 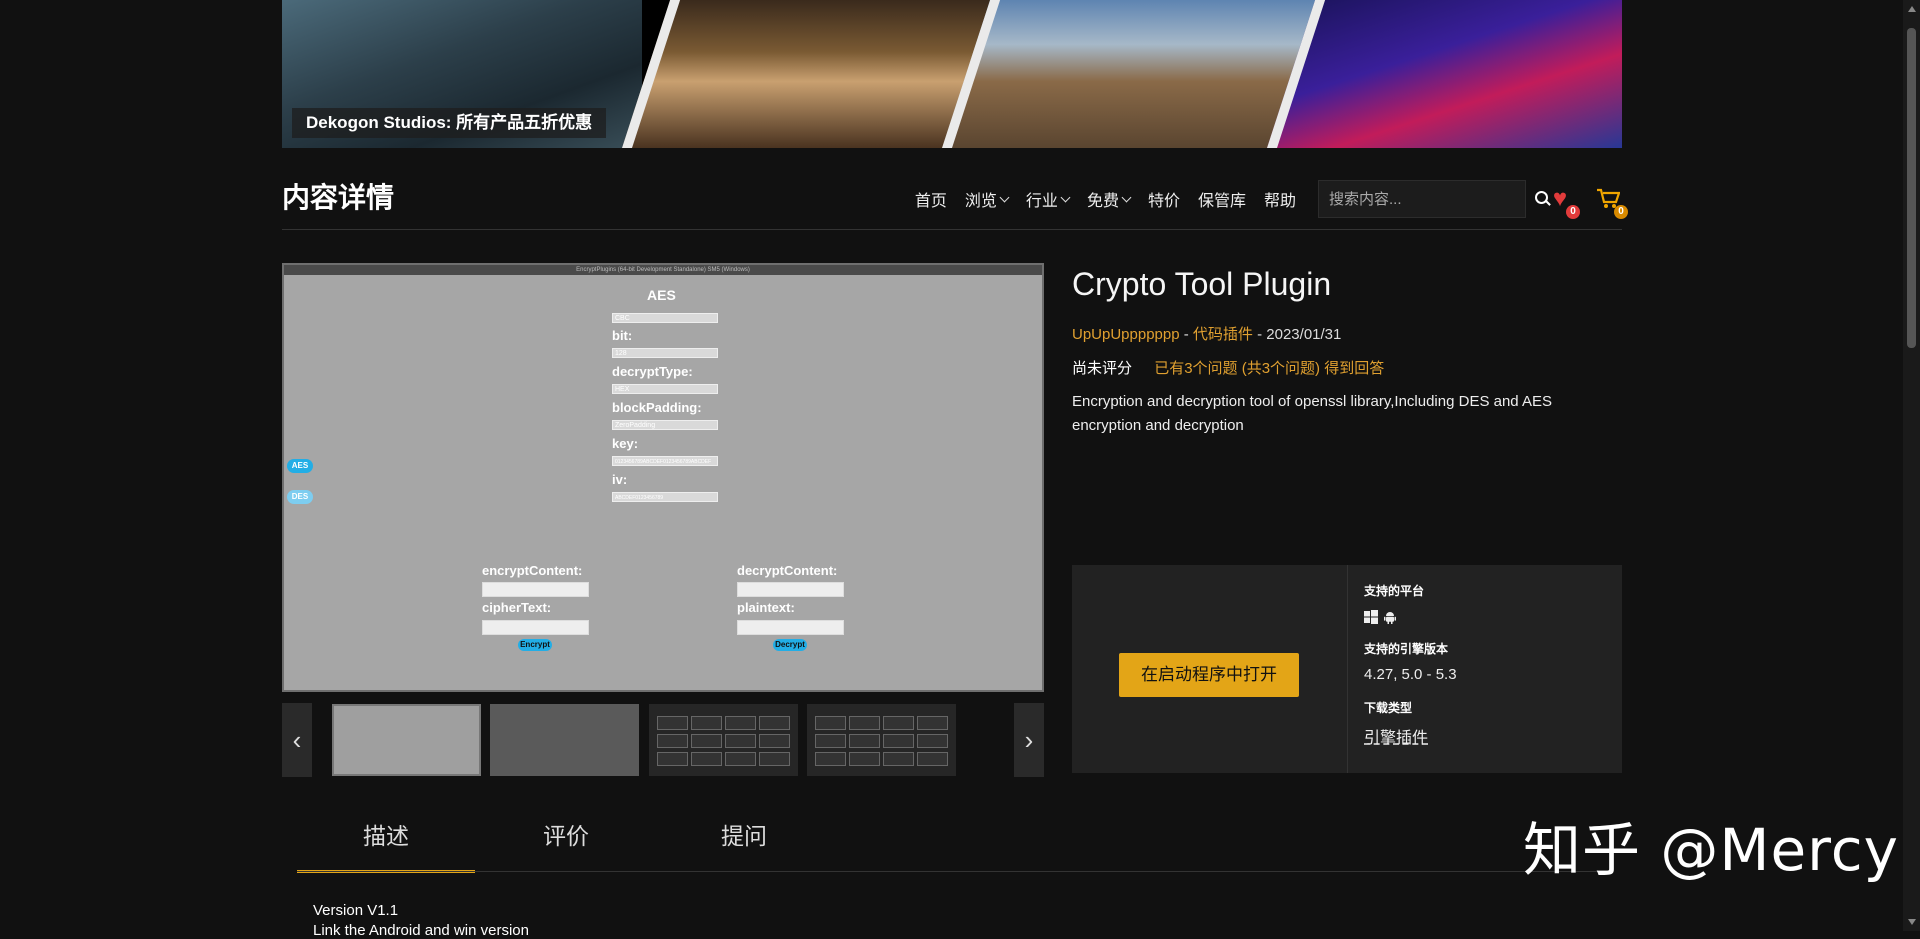 What do you see at coordinates (980, 201) in the screenshot?
I see `nav-label: 浏览` at bounding box center [980, 201].